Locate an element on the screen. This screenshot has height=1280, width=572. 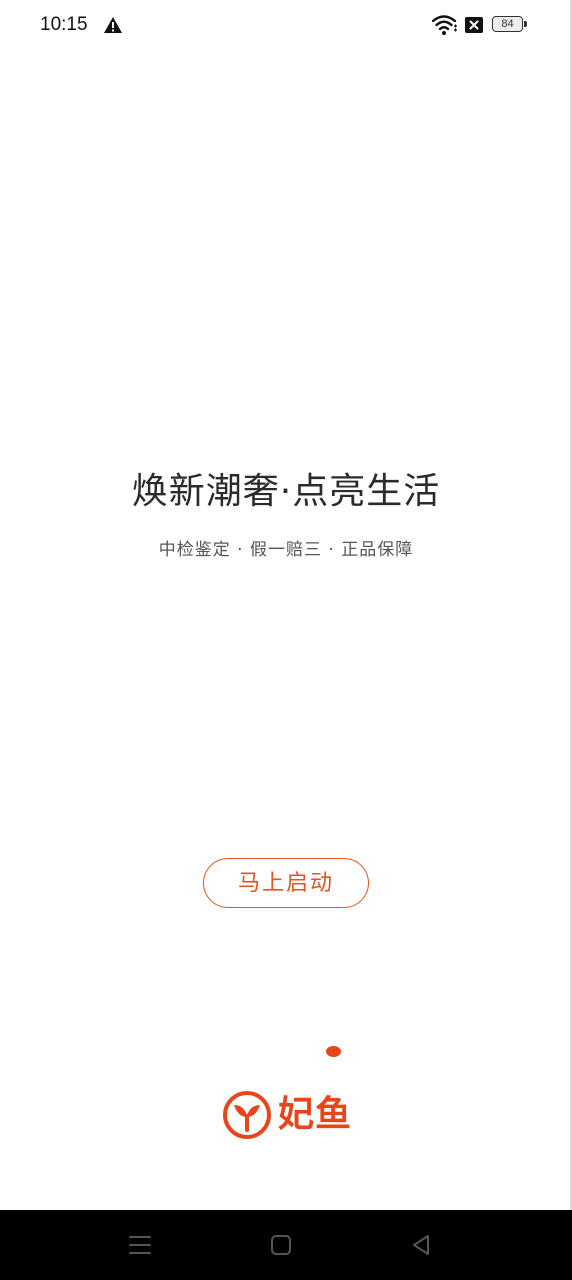
back-icon is located at coordinates (421, 1245).